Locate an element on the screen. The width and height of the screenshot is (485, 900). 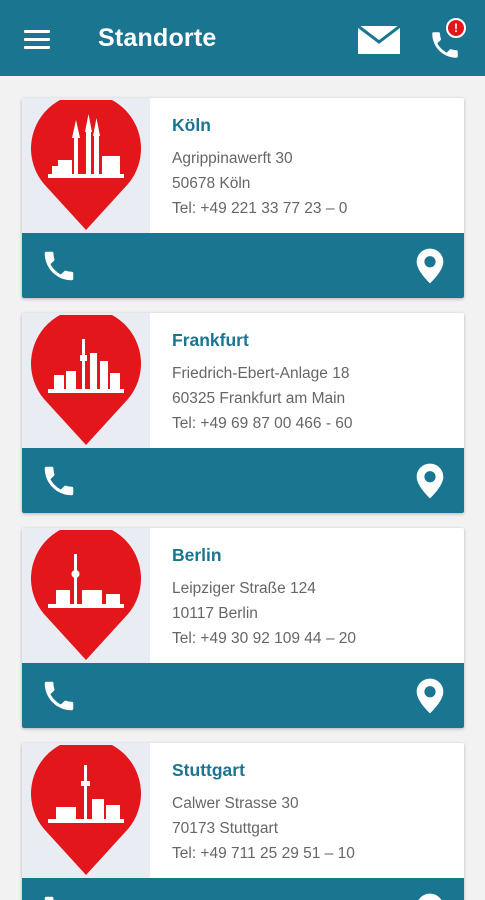
phone-alert-icon: ! is located at coordinates (449, 40).